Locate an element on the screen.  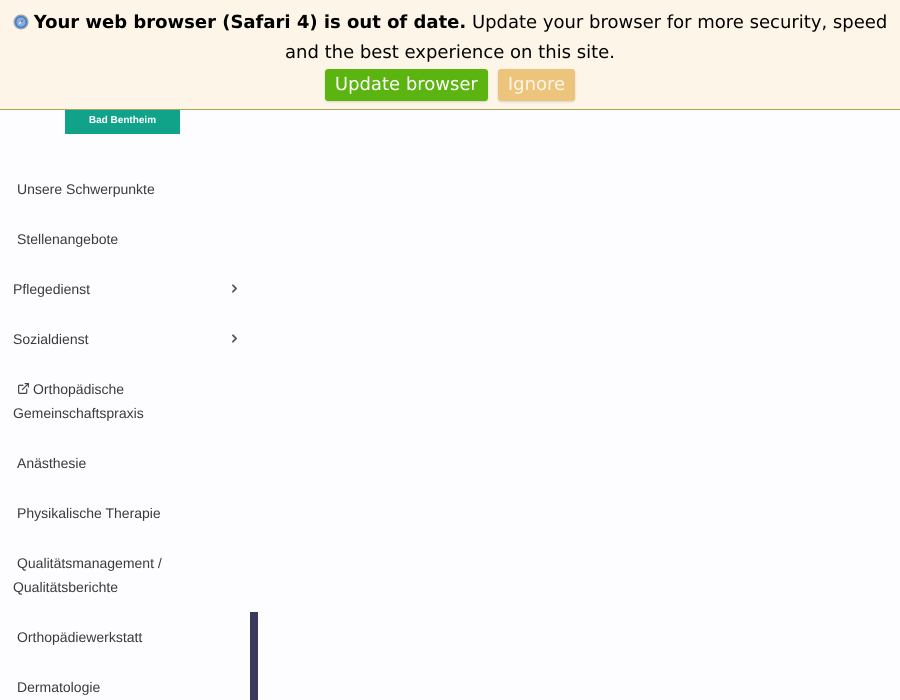
nav-item: Orthopädische Gemeinschaftspraxis is located at coordinates (128, 401).